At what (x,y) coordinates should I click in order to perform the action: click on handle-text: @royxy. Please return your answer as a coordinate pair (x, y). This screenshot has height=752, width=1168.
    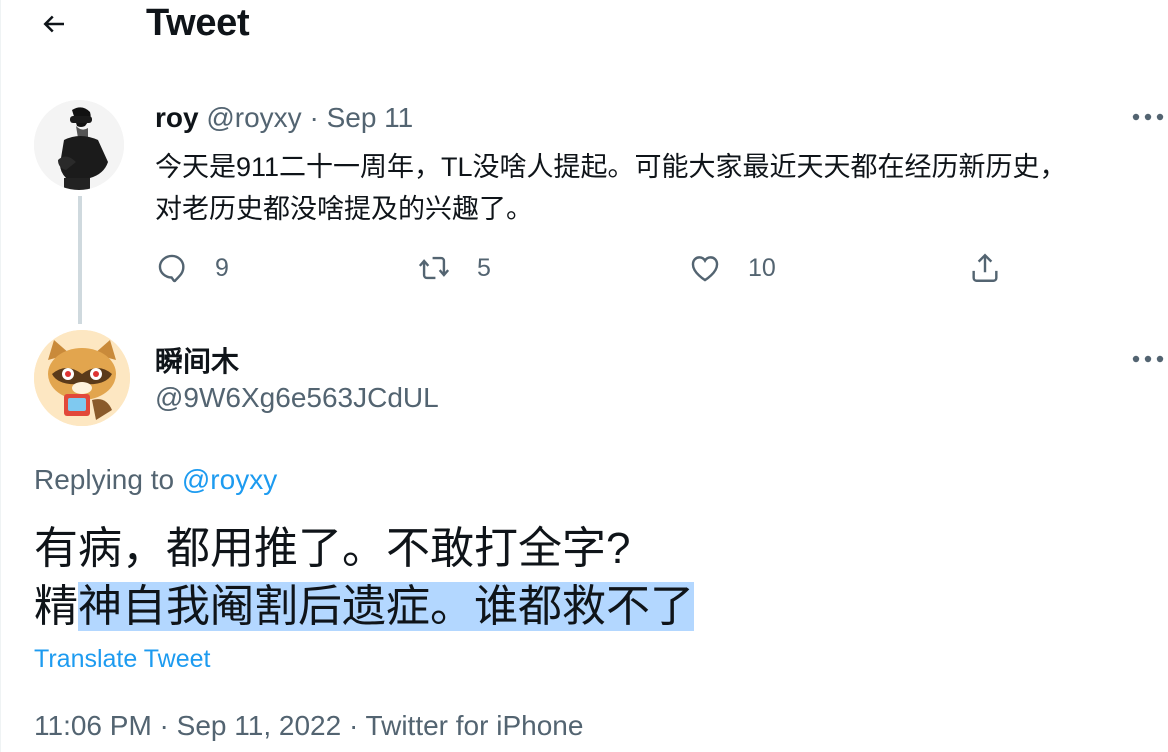
    Looking at the image, I should click on (254, 117).